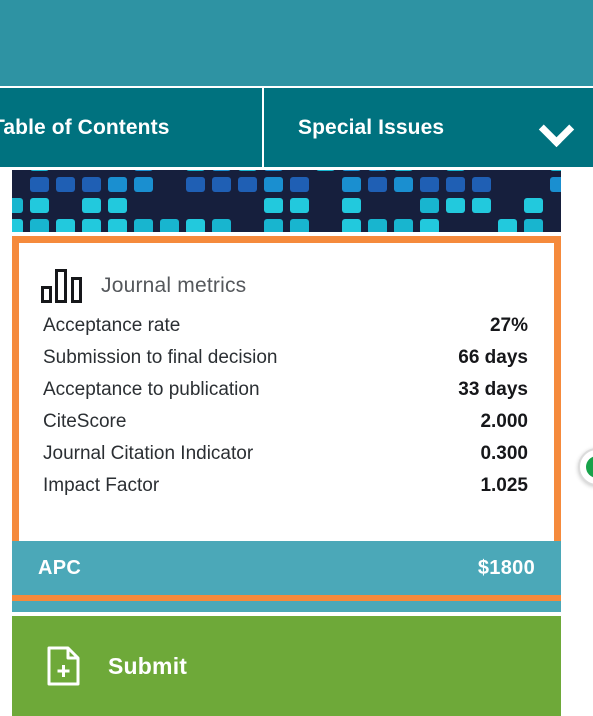  I want to click on metric-row: Acceptance rate 27%, so click(285, 331).